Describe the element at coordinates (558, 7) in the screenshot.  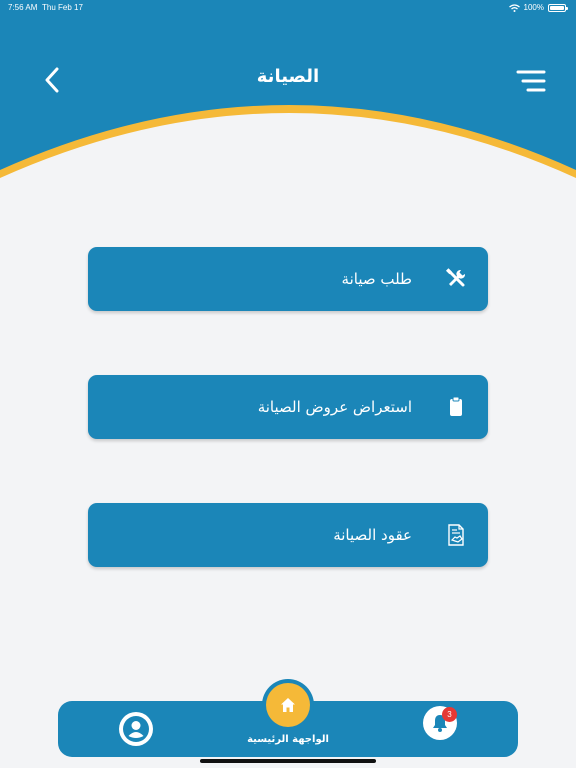
I see `battery-icon` at that location.